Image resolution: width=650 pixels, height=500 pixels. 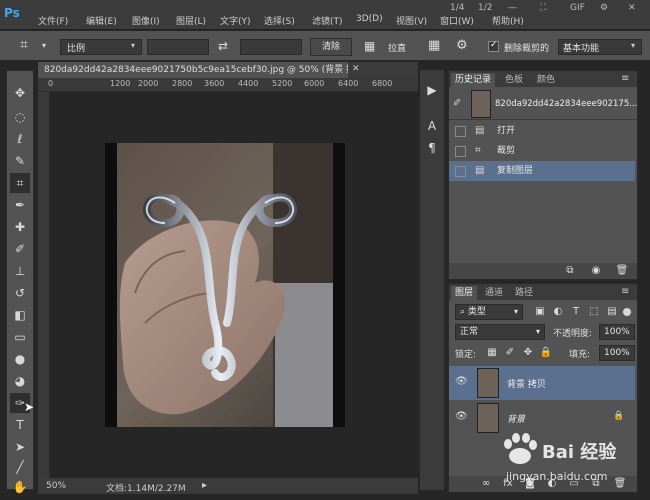 What do you see at coordinates (20, 227) in the screenshot?
I see `healing-brush-tool-icon: ✚` at bounding box center [20, 227].